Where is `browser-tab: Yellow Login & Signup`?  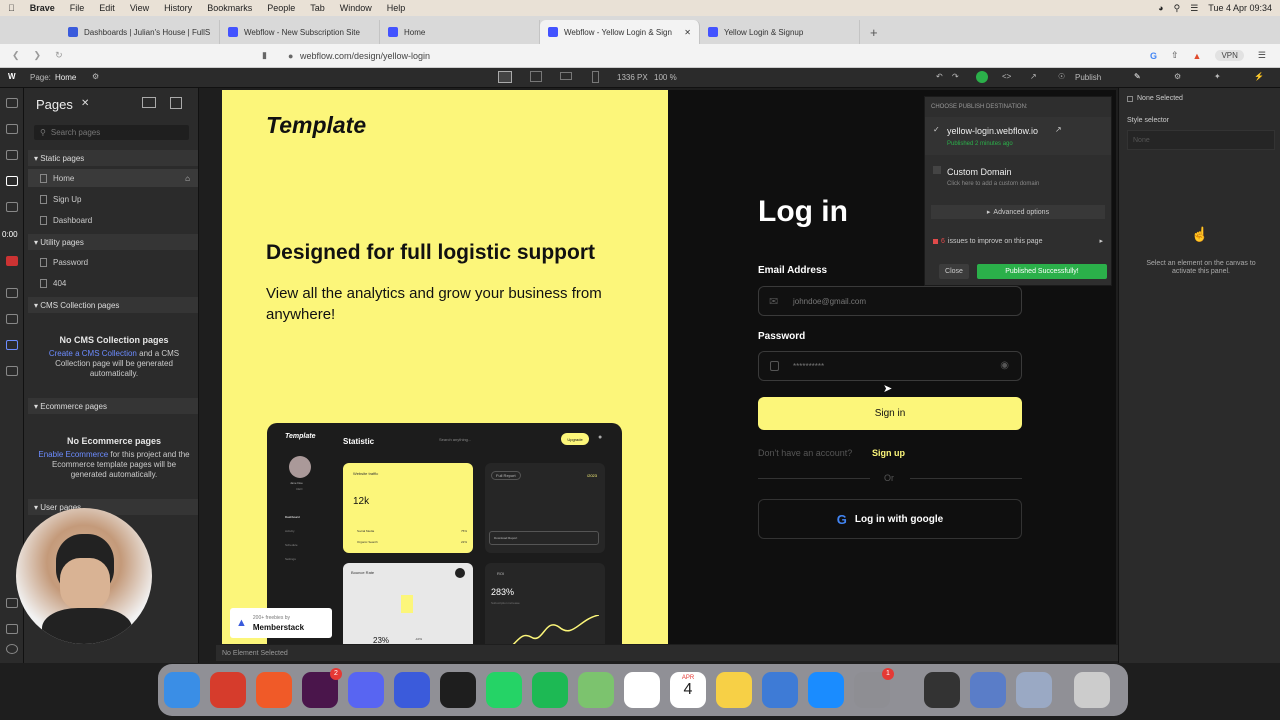 browser-tab: Yellow Login & Signup is located at coordinates (780, 32).